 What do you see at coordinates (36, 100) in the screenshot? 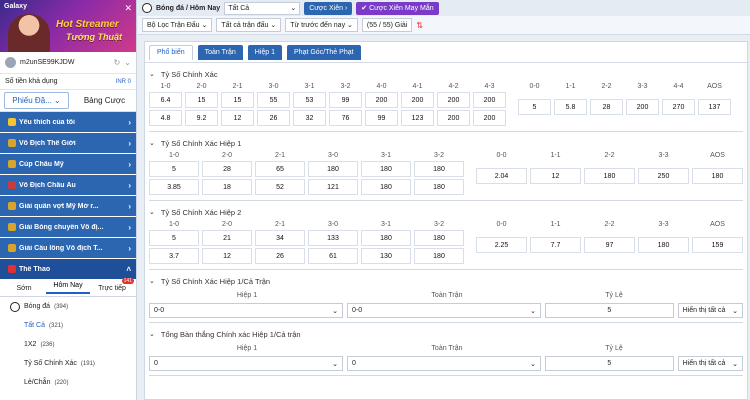
I see `tab-bet-slip: Phiếu Đặ... ⌄` at bounding box center [36, 100].